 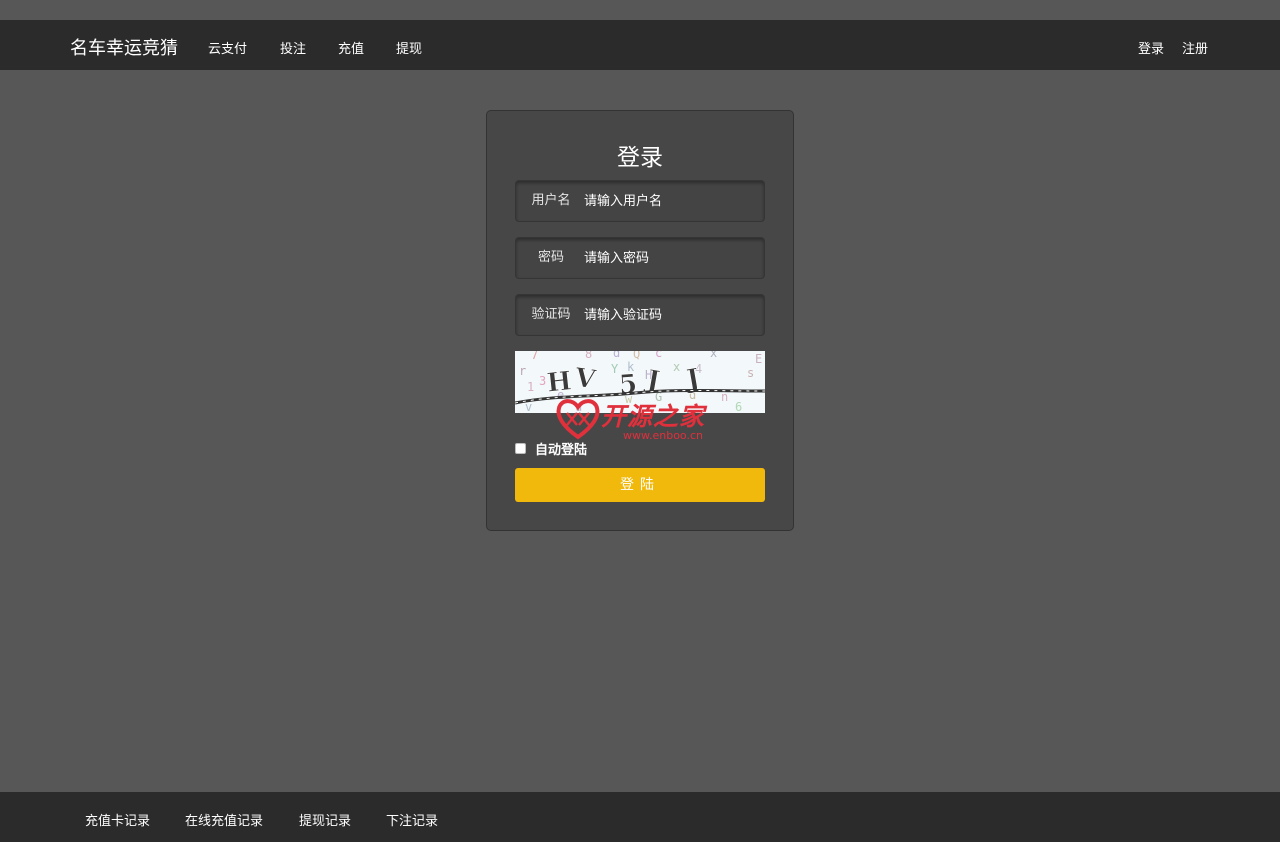 I want to click on password-input, so click(x=672, y=258).